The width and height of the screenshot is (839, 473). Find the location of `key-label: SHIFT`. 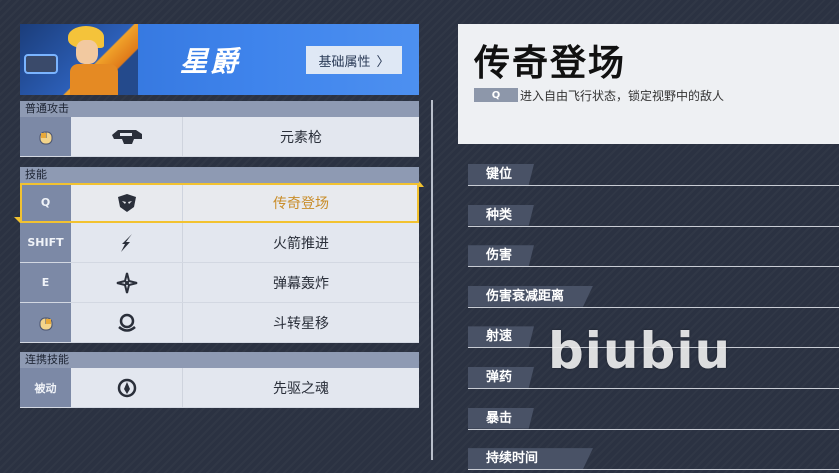

key-label: SHIFT is located at coordinates (45, 242).